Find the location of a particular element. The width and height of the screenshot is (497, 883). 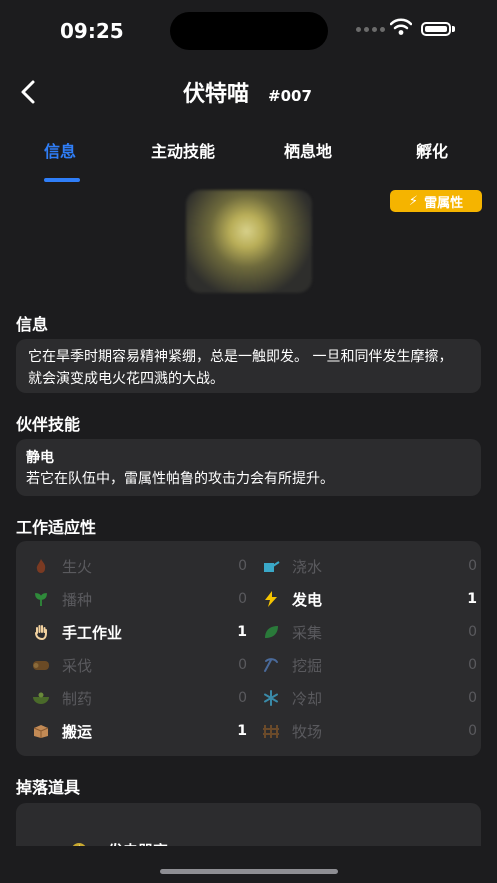

work-label: 牧场 is located at coordinates (307, 731).